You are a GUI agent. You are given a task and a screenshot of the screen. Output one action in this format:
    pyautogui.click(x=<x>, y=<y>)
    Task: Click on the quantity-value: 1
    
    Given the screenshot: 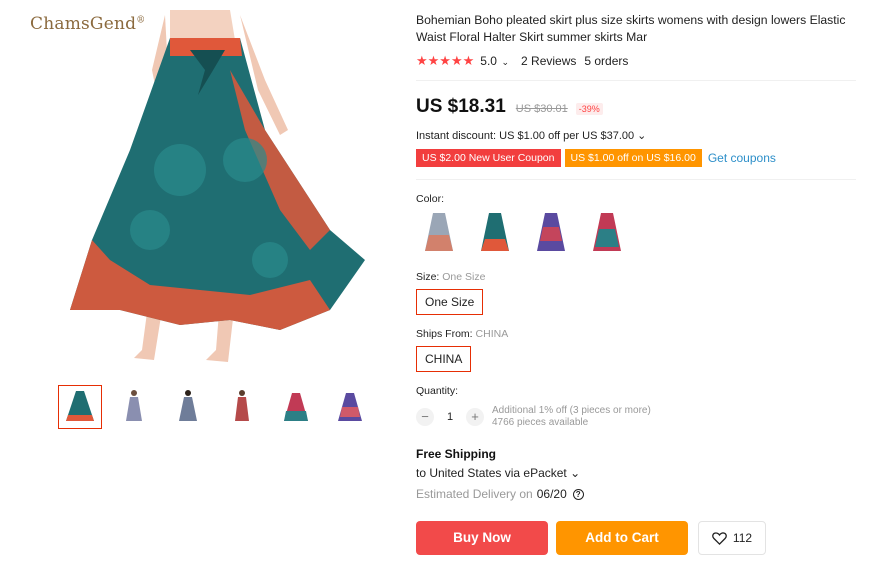 What is the action you would take?
    pyautogui.click(x=450, y=417)
    